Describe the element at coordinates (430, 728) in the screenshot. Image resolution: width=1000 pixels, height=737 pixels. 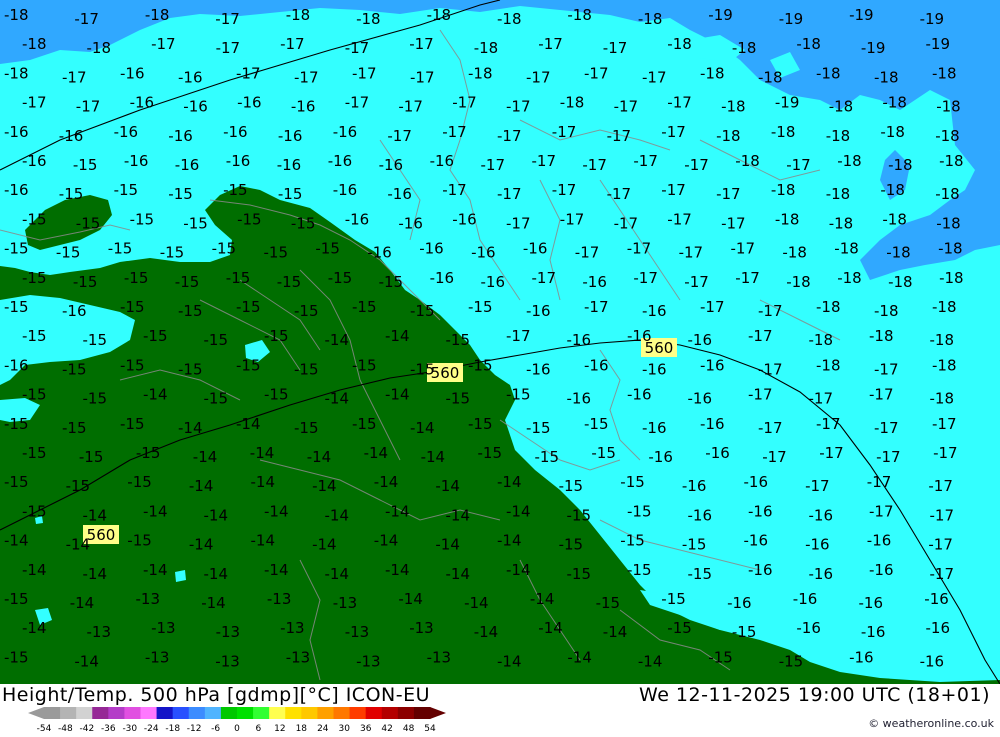
I see `scale-tick-label: 54` at that location.